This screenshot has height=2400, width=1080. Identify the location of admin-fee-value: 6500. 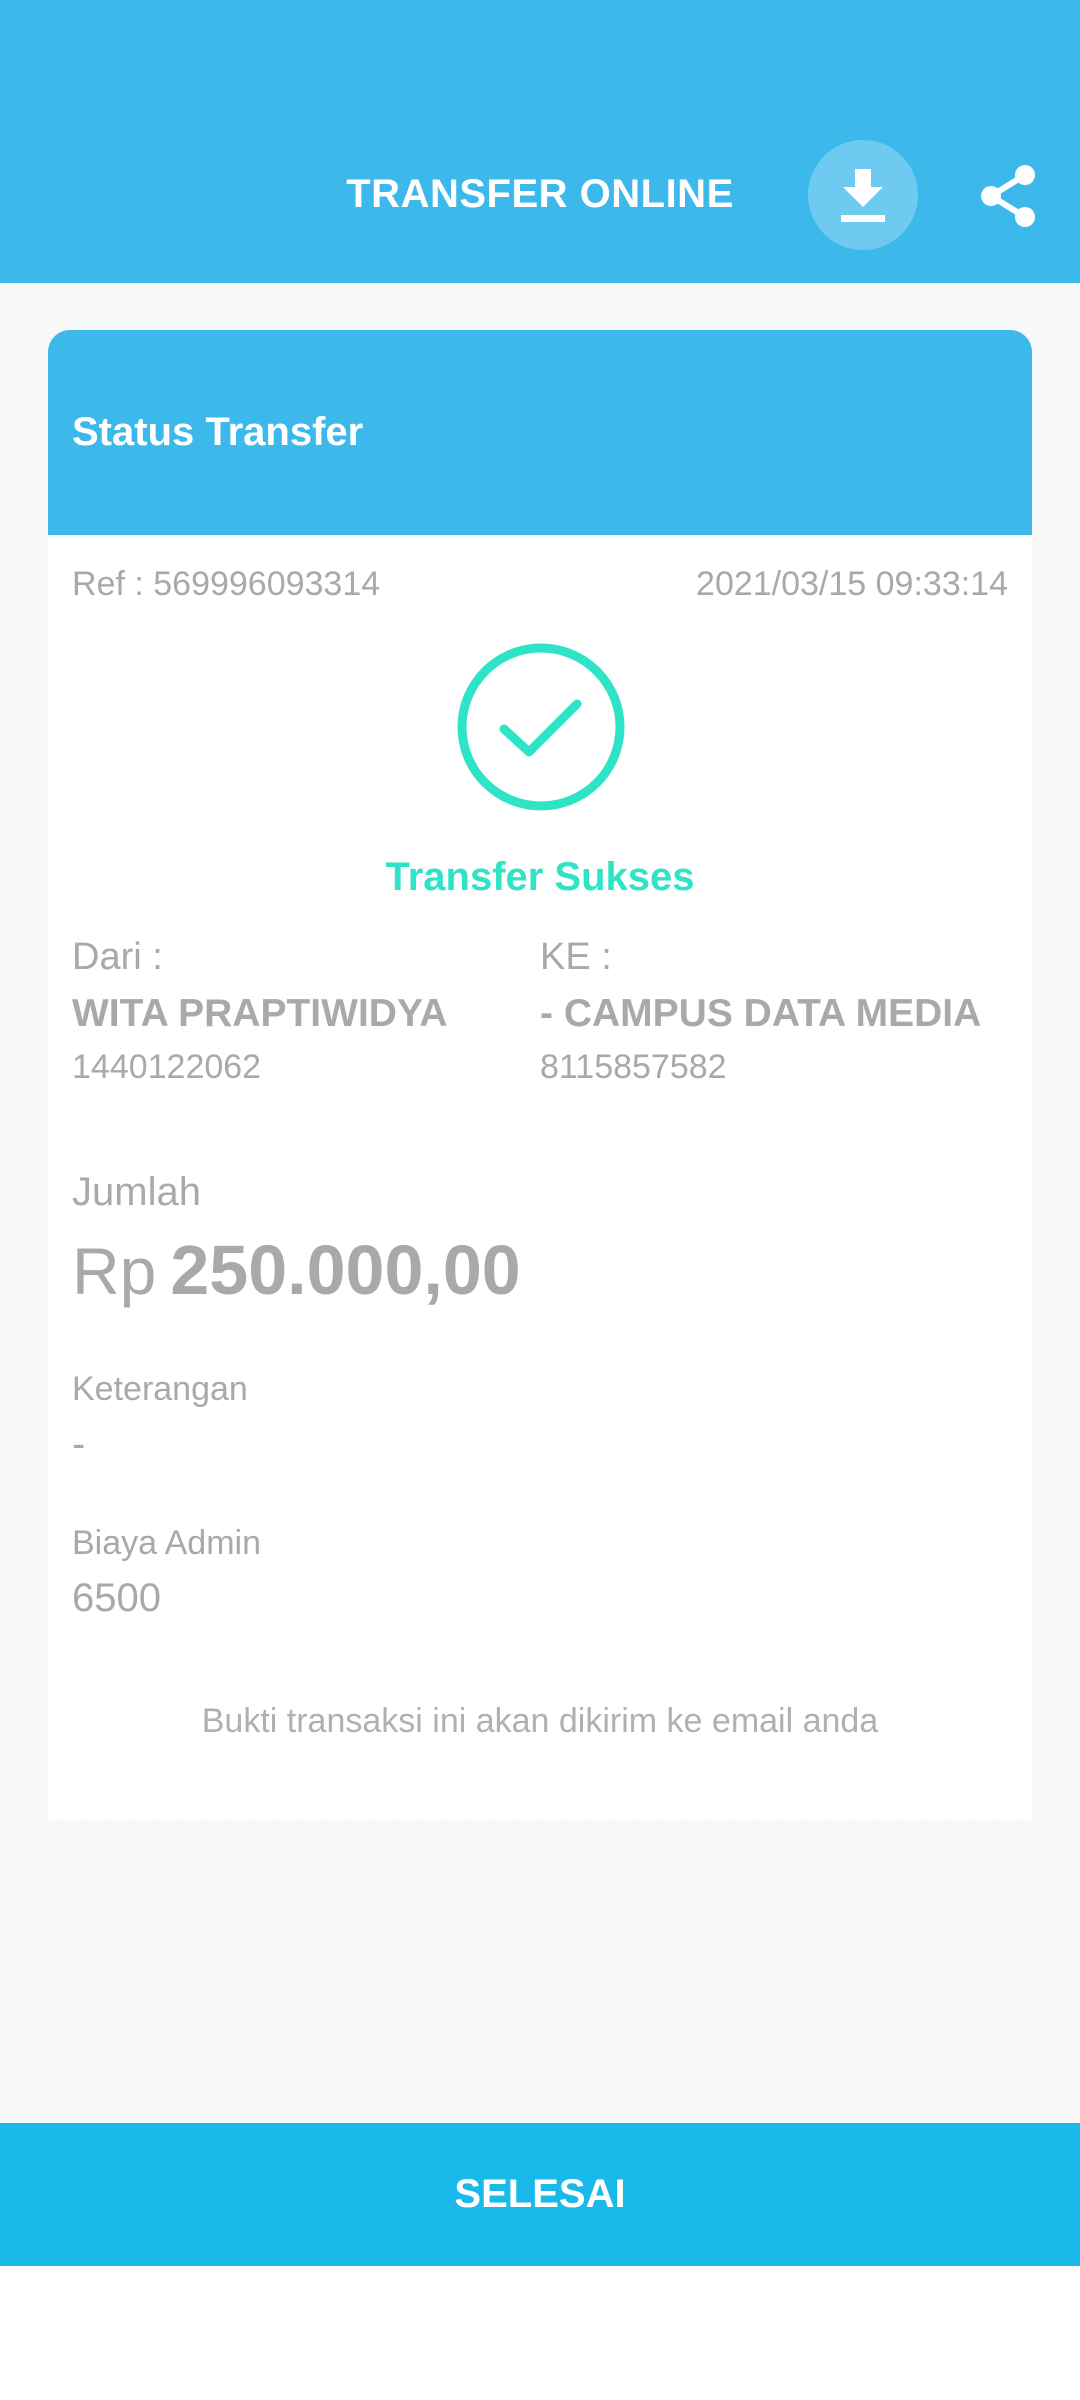
(116, 1598).